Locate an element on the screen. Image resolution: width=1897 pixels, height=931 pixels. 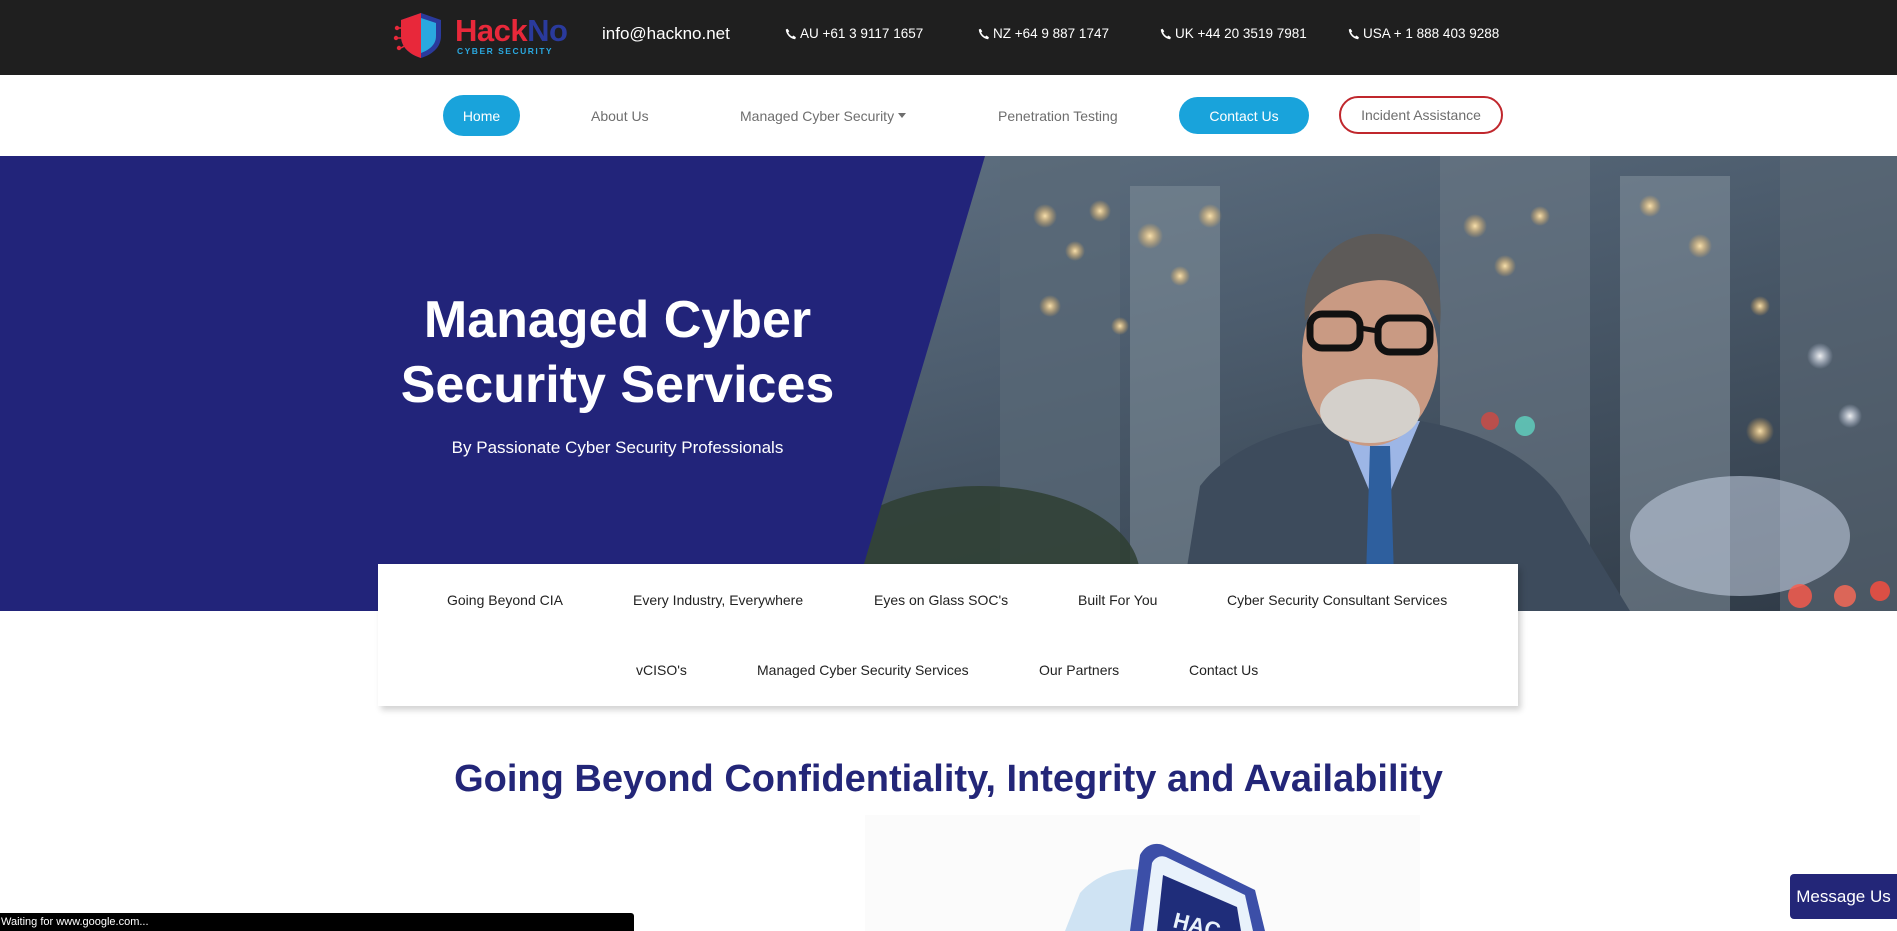
tab-built-for-you: Built For You is located at coordinates (1117, 600).